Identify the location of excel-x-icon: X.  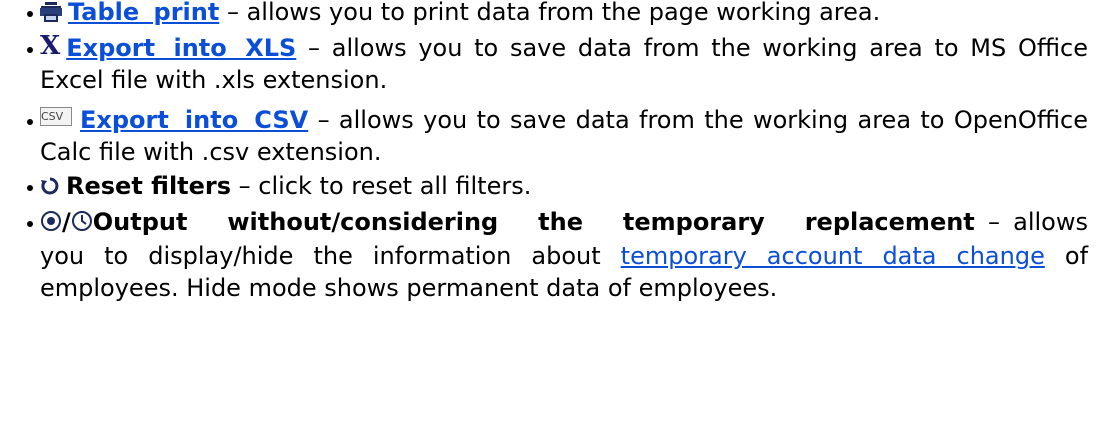
(50, 46).